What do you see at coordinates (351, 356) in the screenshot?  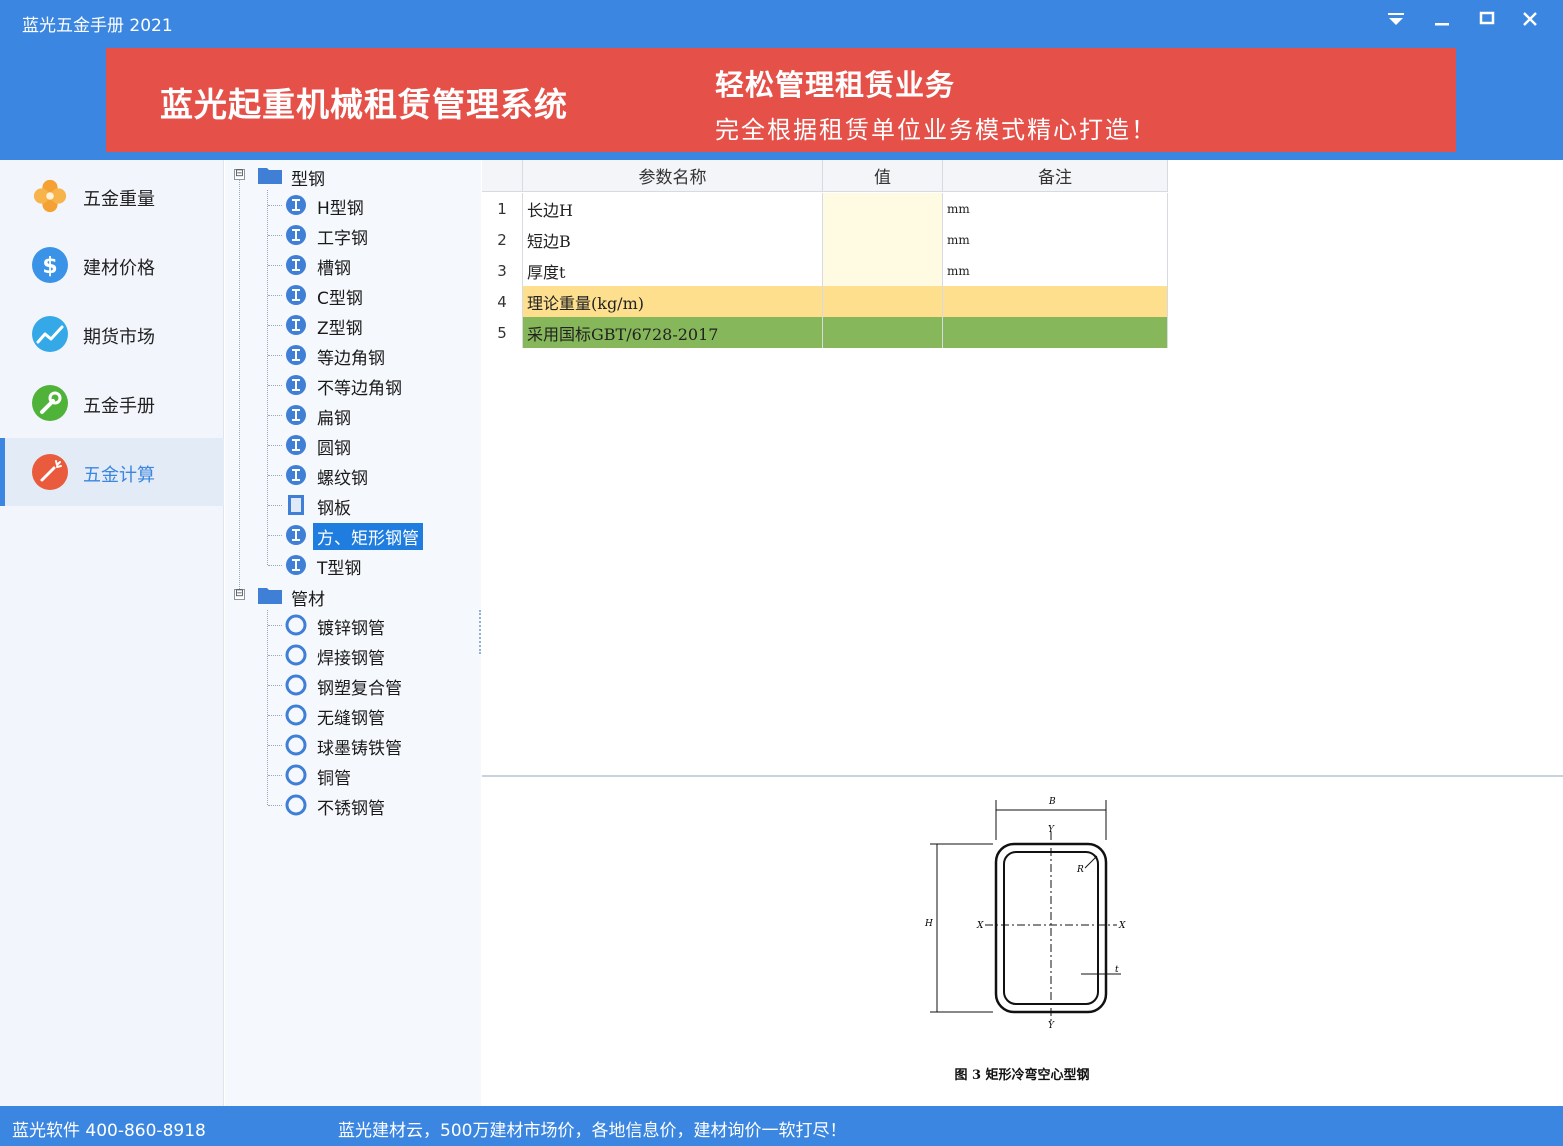 I see `tree-item: 等边角钢` at bounding box center [351, 356].